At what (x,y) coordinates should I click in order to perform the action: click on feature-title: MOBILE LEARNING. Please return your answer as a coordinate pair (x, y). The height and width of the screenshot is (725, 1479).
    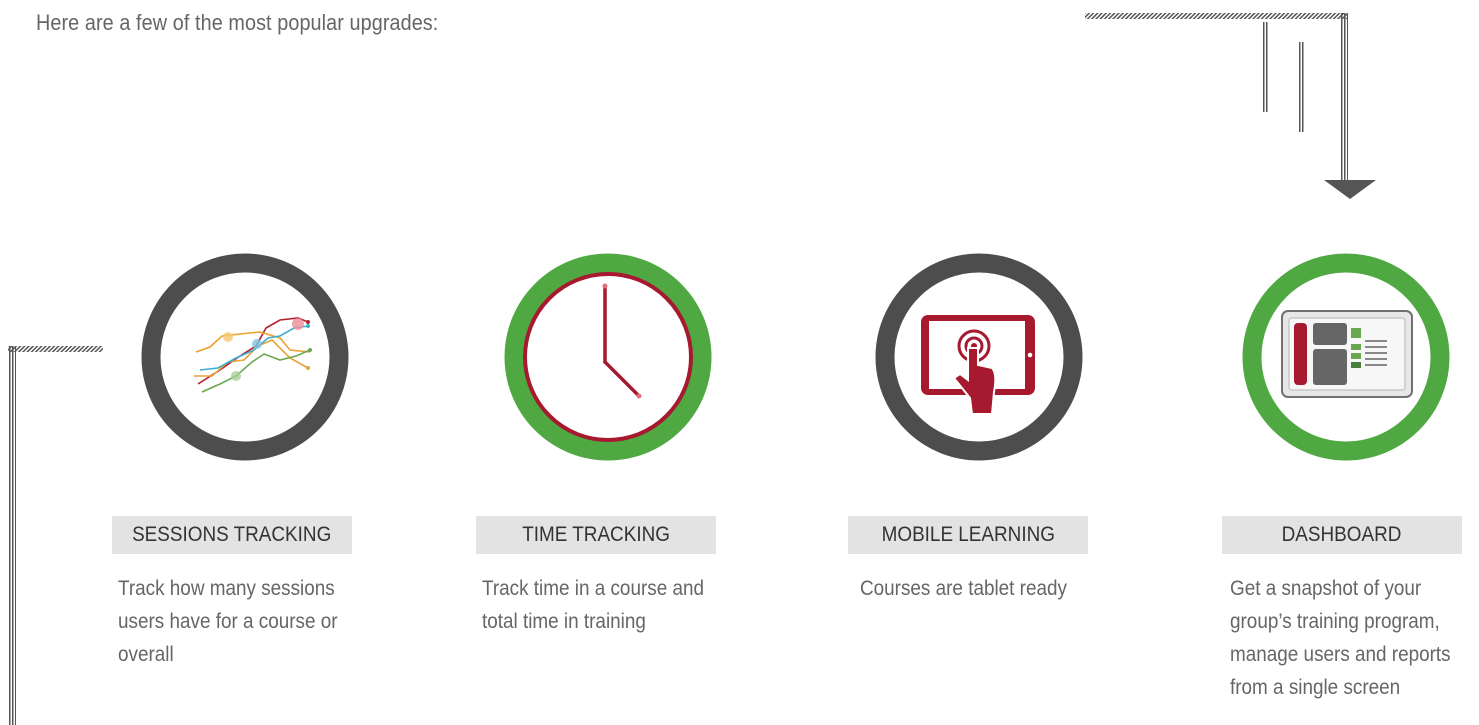
    Looking at the image, I should click on (968, 535).